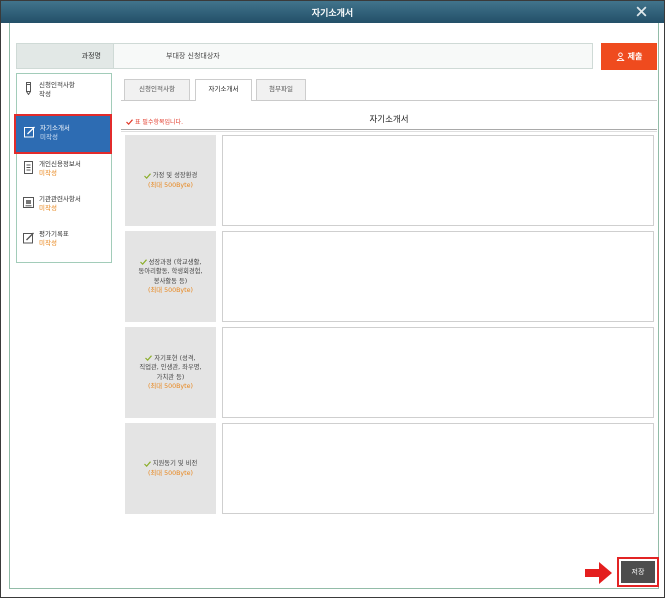 The image size is (665, 598). I want to click on submit-button: 제출, so click(629, 56).